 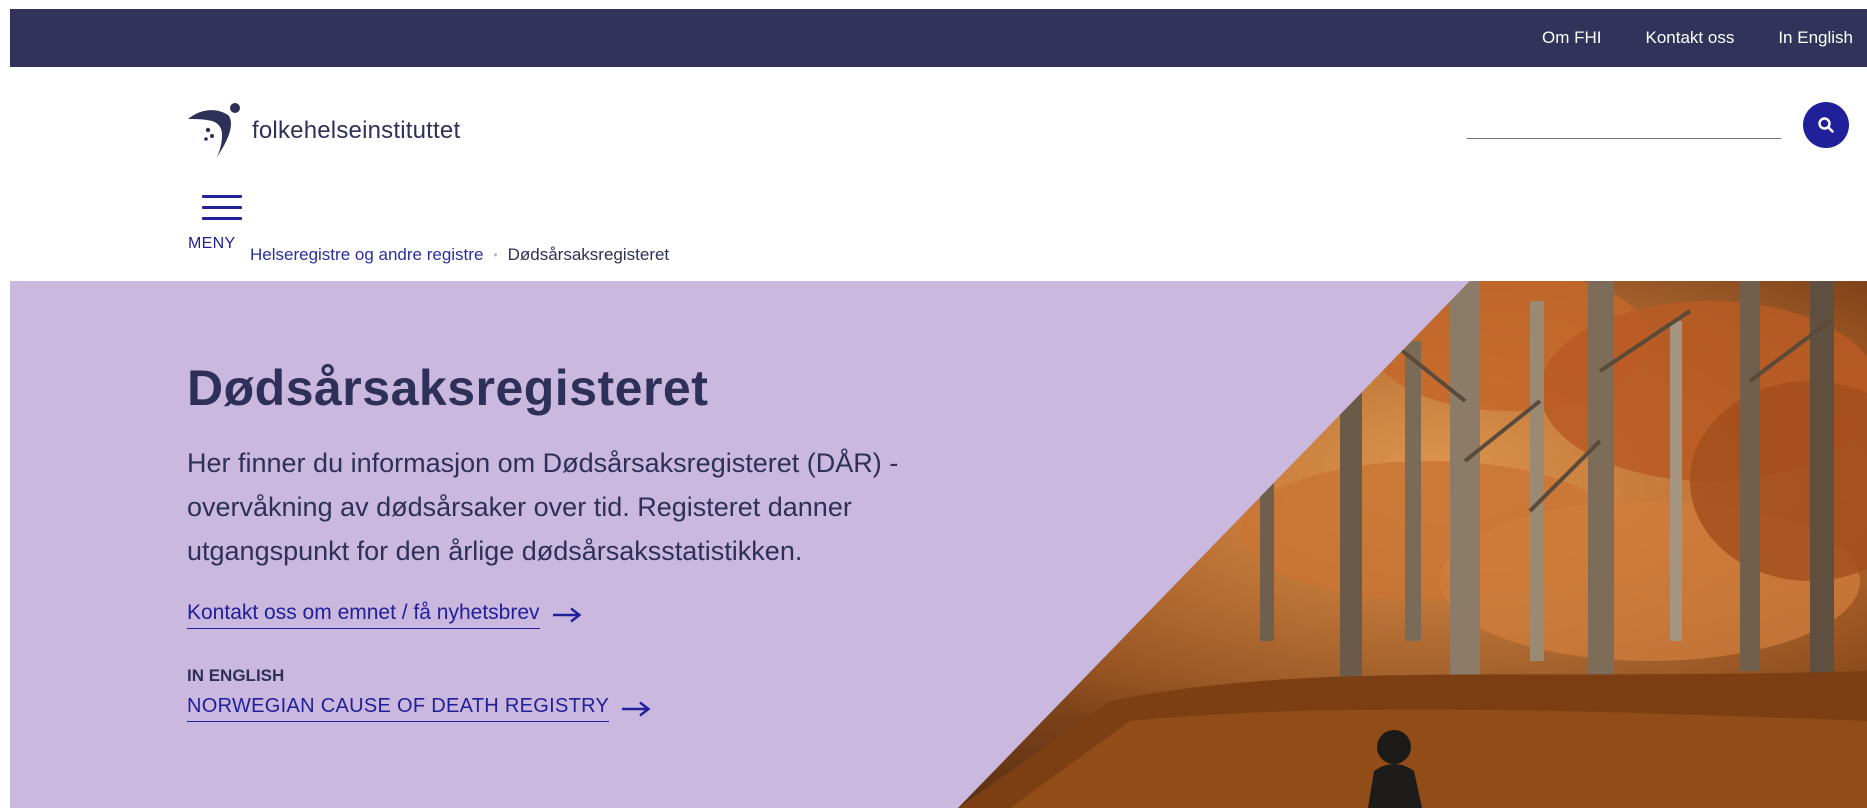 What do you see at coordinates (222, 208) in the screenshot?
I see `hamburger-menu-icon` at bounding box center [222, 208].